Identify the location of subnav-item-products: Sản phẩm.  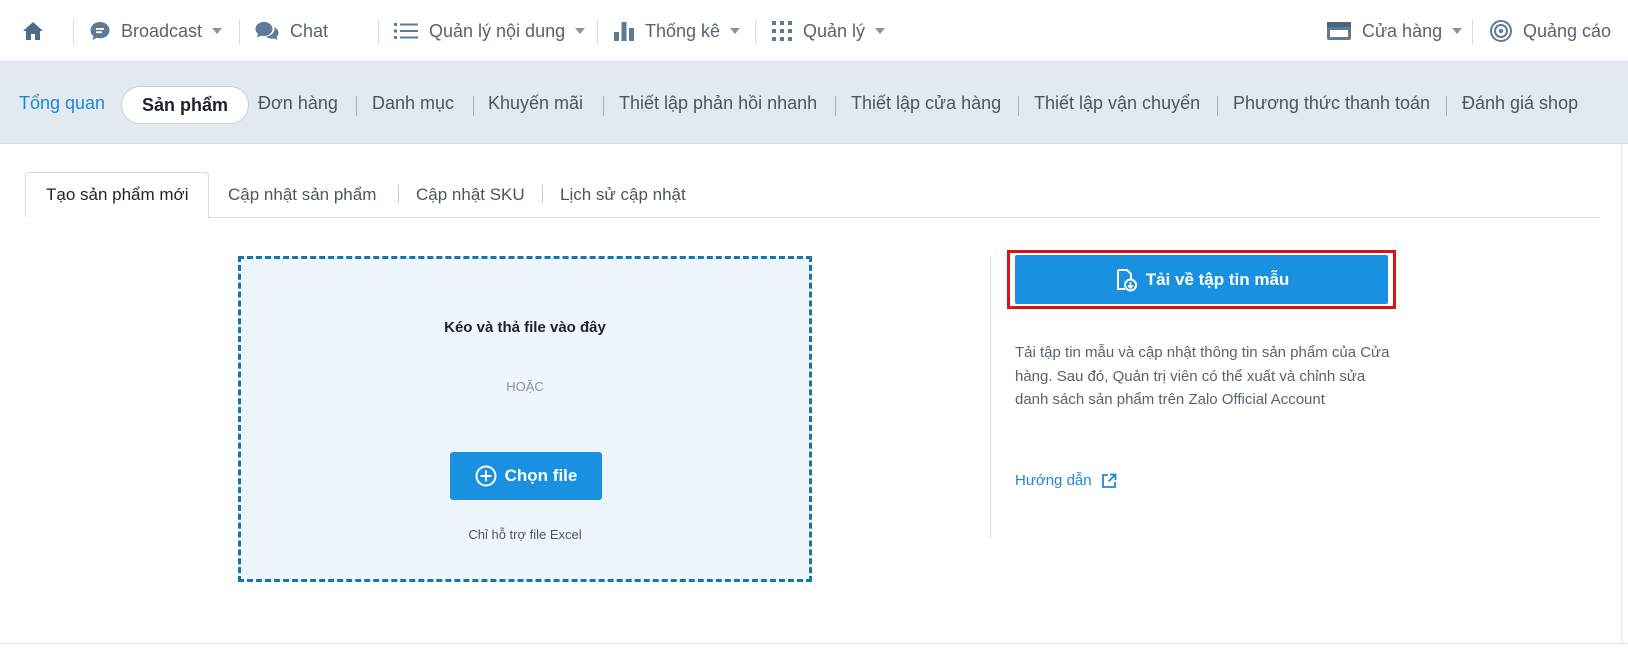
(185, 105).